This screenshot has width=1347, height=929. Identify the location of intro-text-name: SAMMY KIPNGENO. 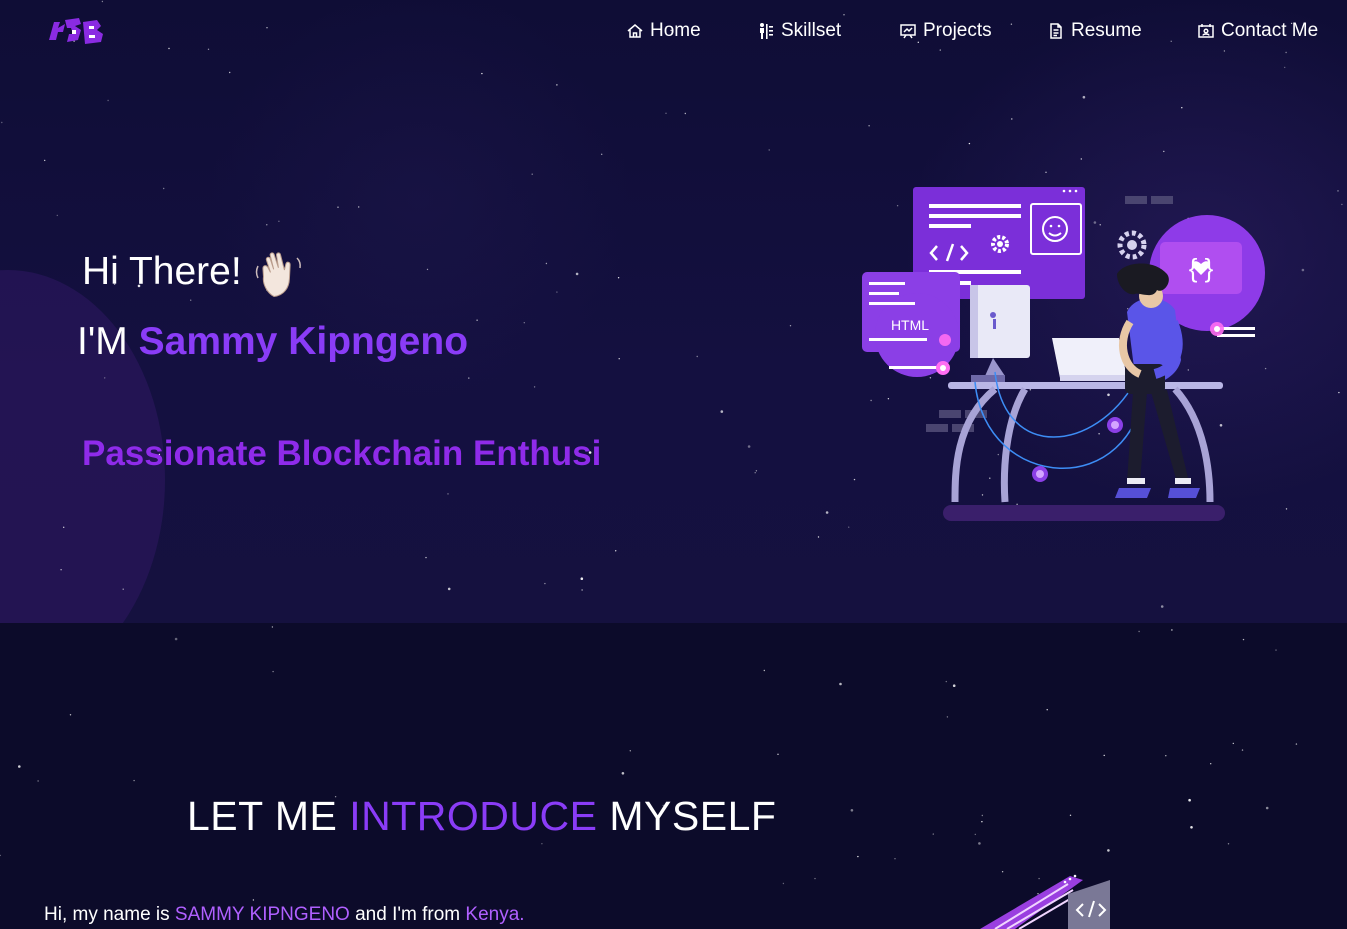
(262, 914).